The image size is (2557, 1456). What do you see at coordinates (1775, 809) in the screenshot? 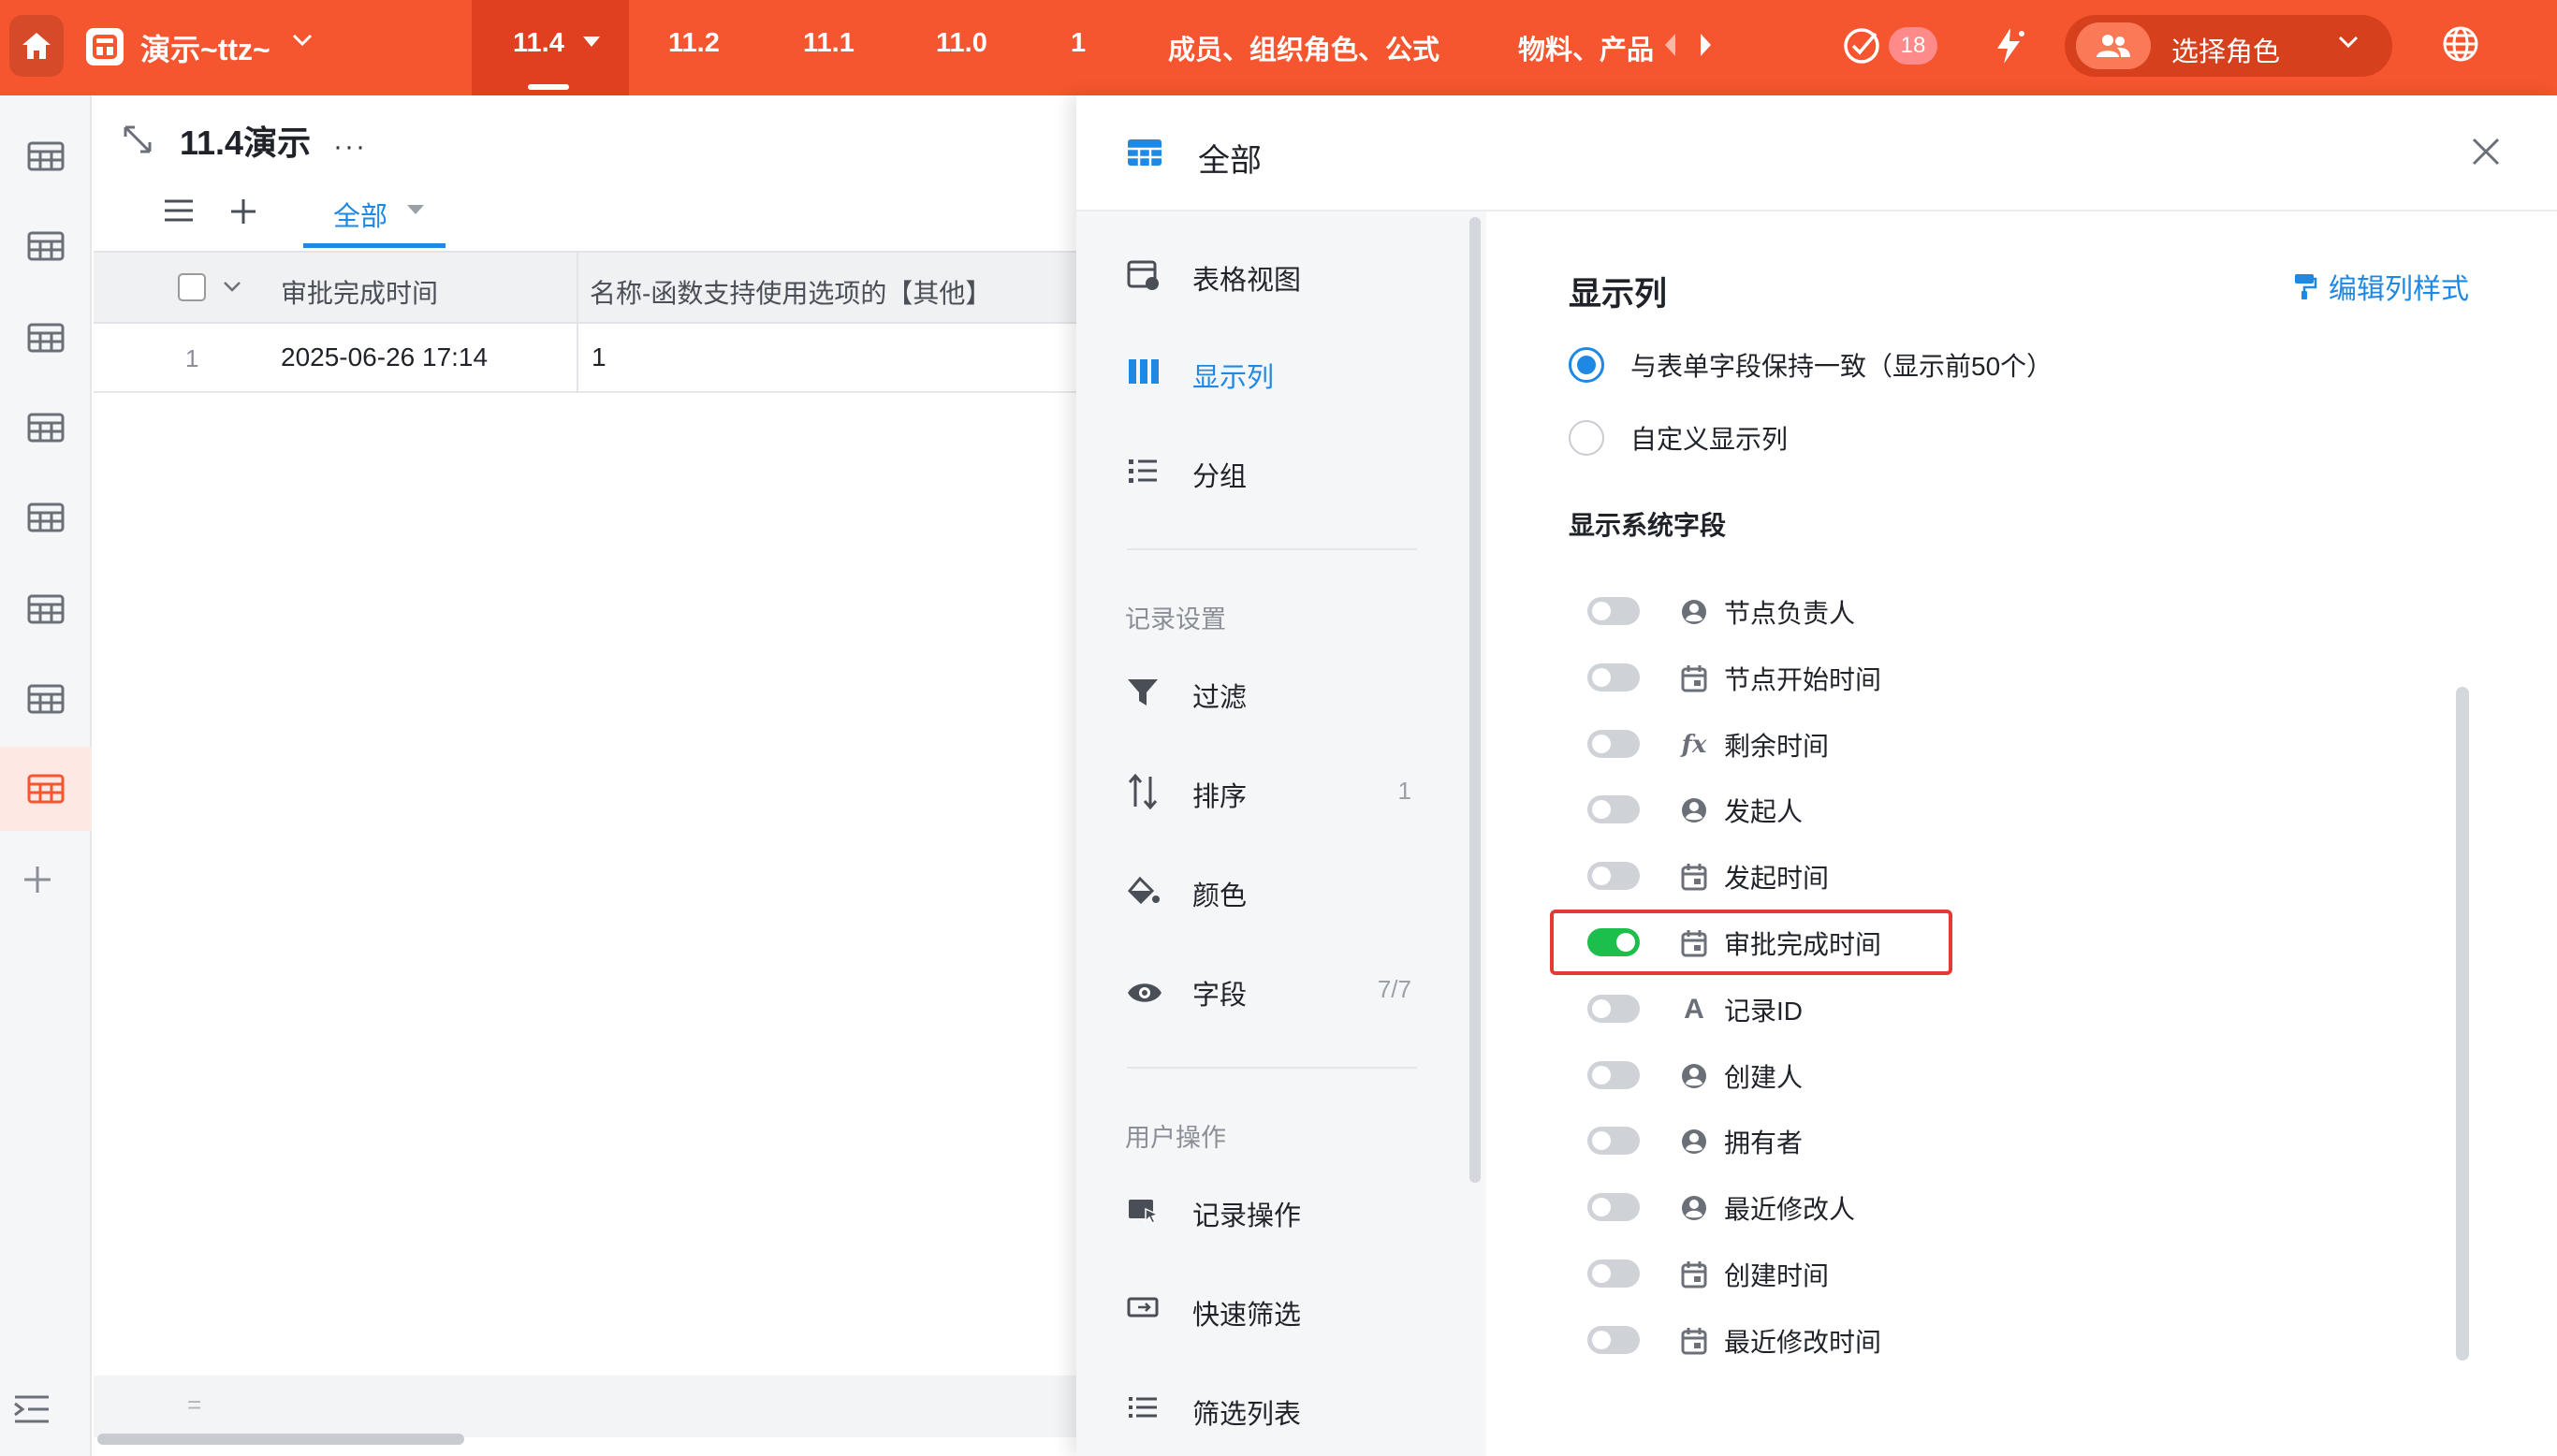
I see `system-field-row: 发起人` at bounding box center [1775, 809].